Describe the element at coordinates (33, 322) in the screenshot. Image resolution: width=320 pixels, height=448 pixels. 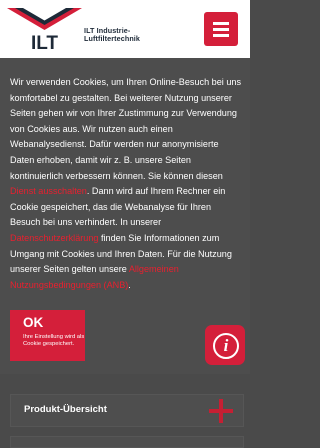
I see `ok-label: OK` at that location.